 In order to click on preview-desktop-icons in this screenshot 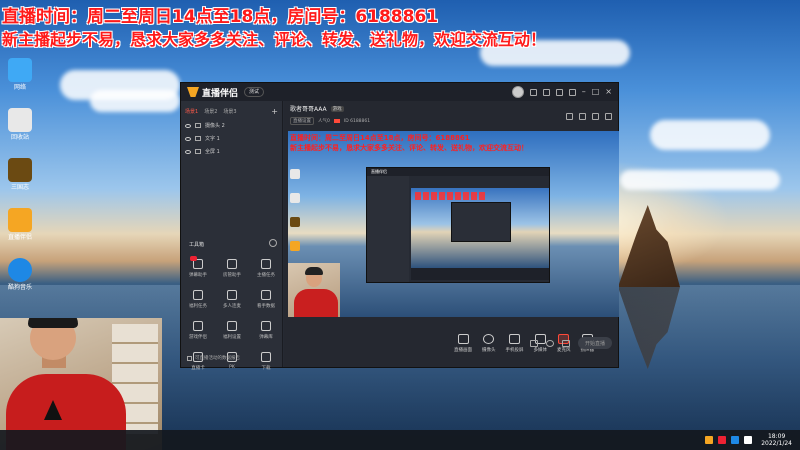, I will do `click(296, 222)`.